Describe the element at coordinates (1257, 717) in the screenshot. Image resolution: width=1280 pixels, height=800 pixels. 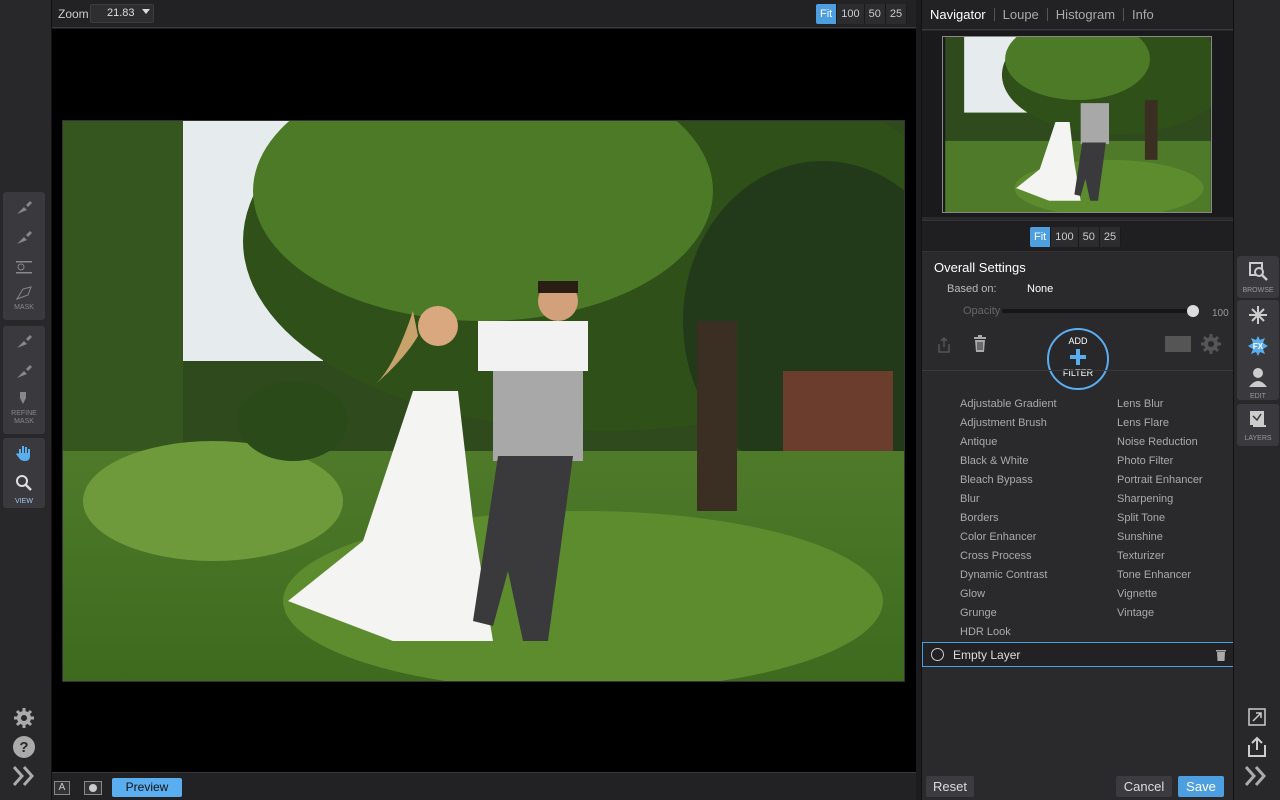
I see `fullscreen-icon` at that location.